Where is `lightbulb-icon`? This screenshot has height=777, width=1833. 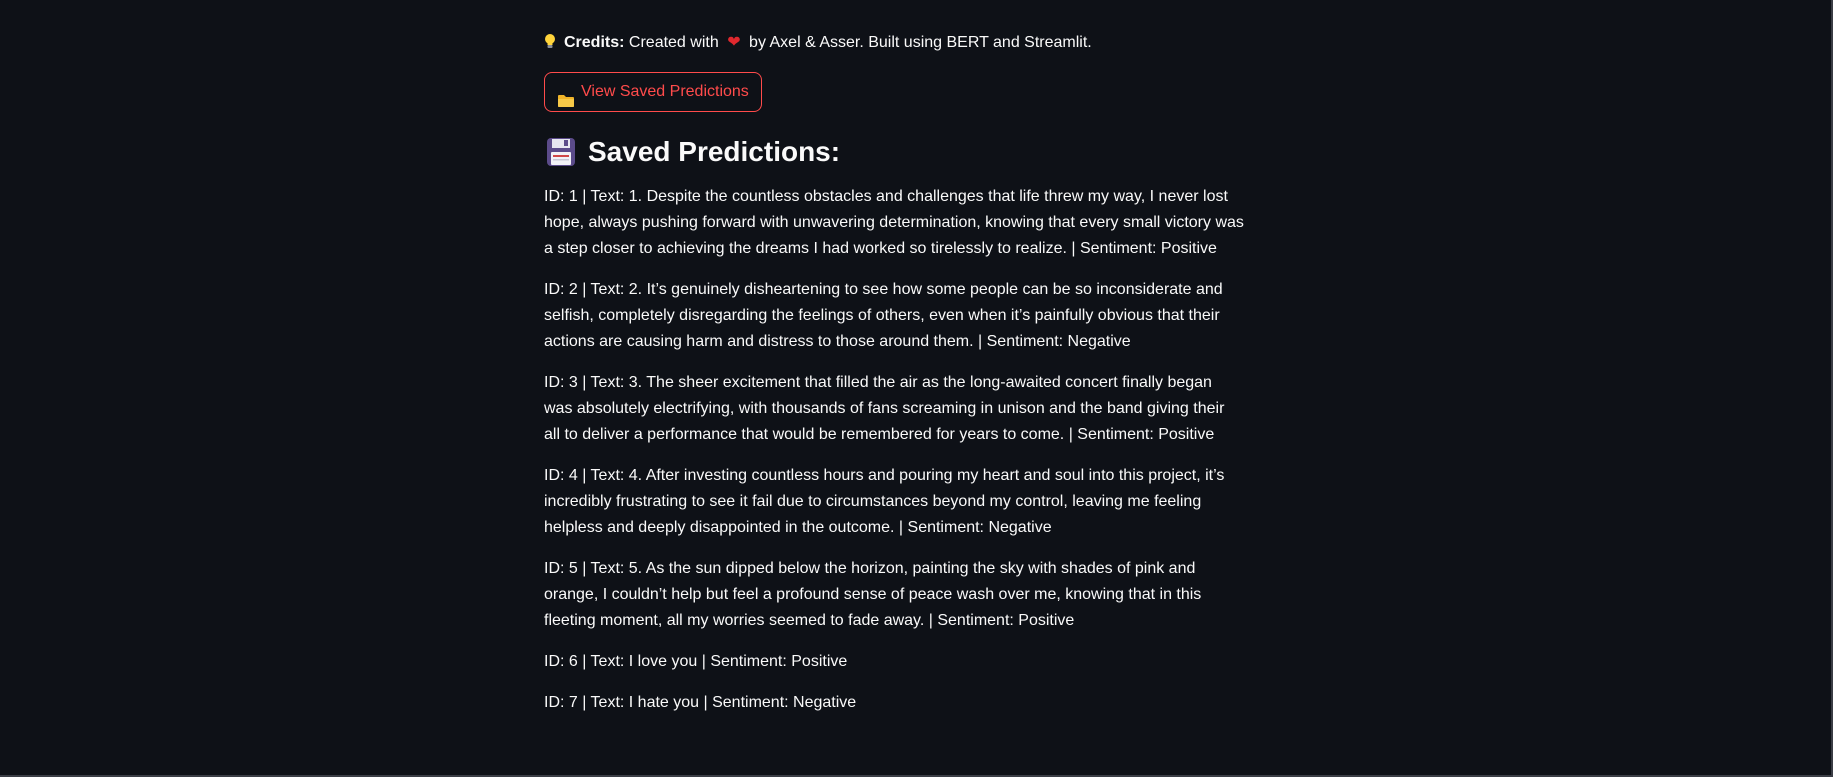 lightbulb-icon is located at coordinates (550, 41).